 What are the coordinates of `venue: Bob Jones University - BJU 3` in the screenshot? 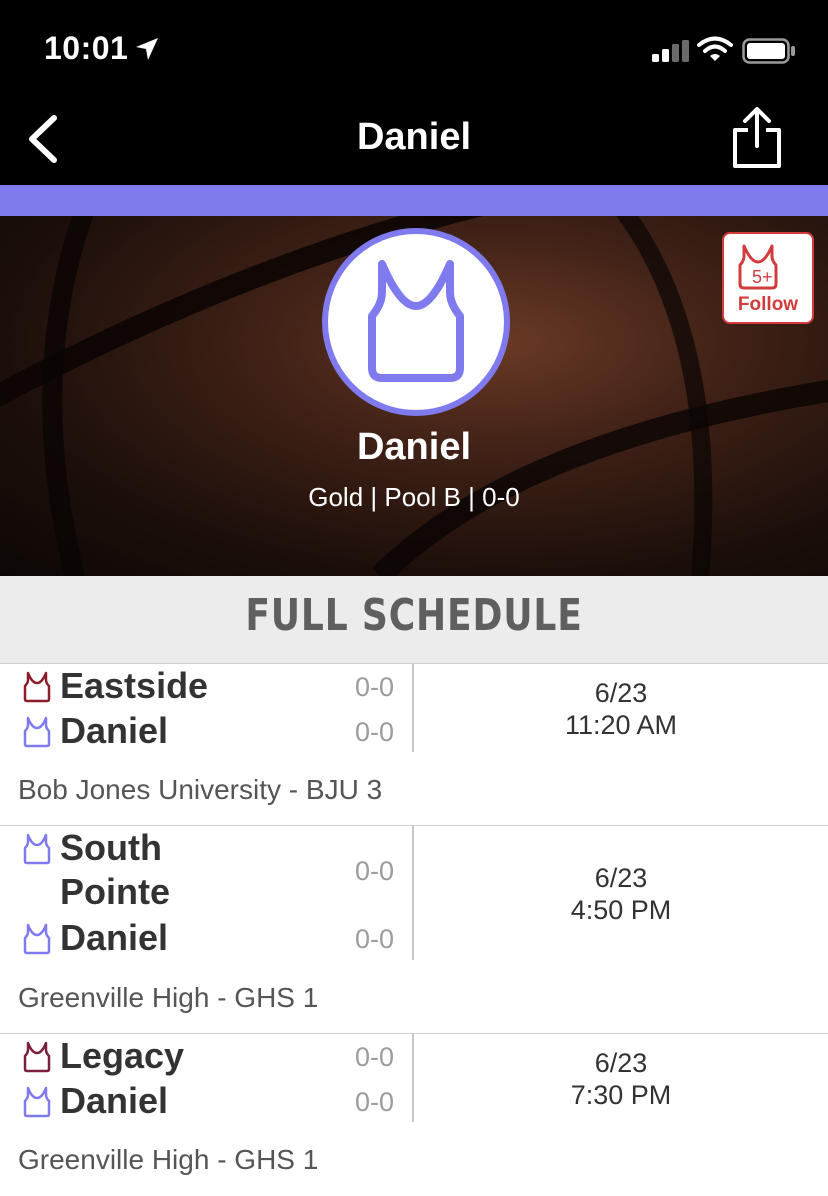 It's located at (200, 789).